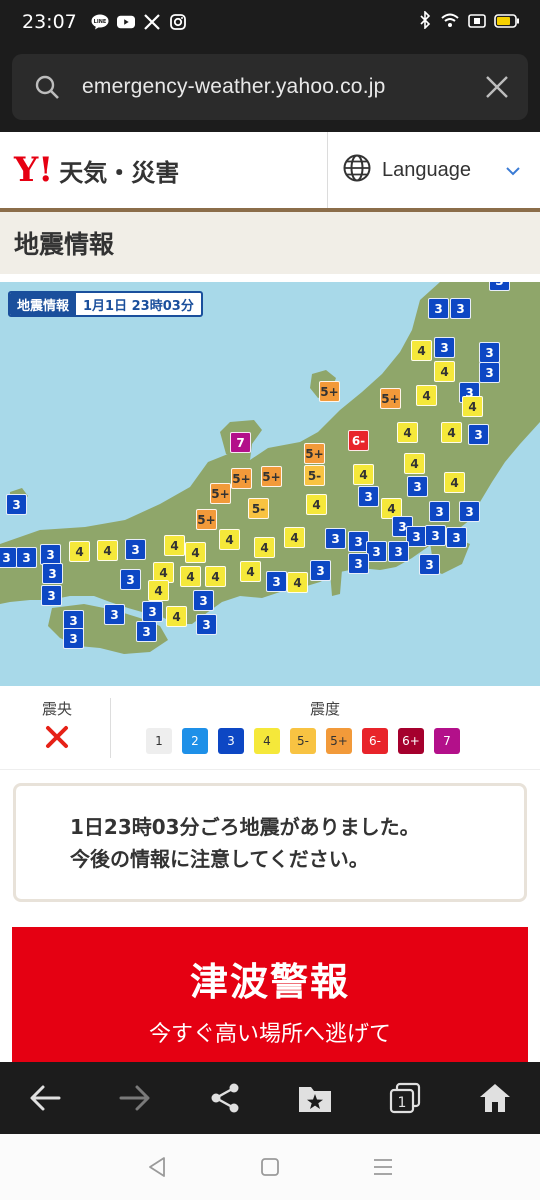 The width and height of the screenshot is (540, 1200). I want to click on tabs-icon: 1, so click(405, 1098).